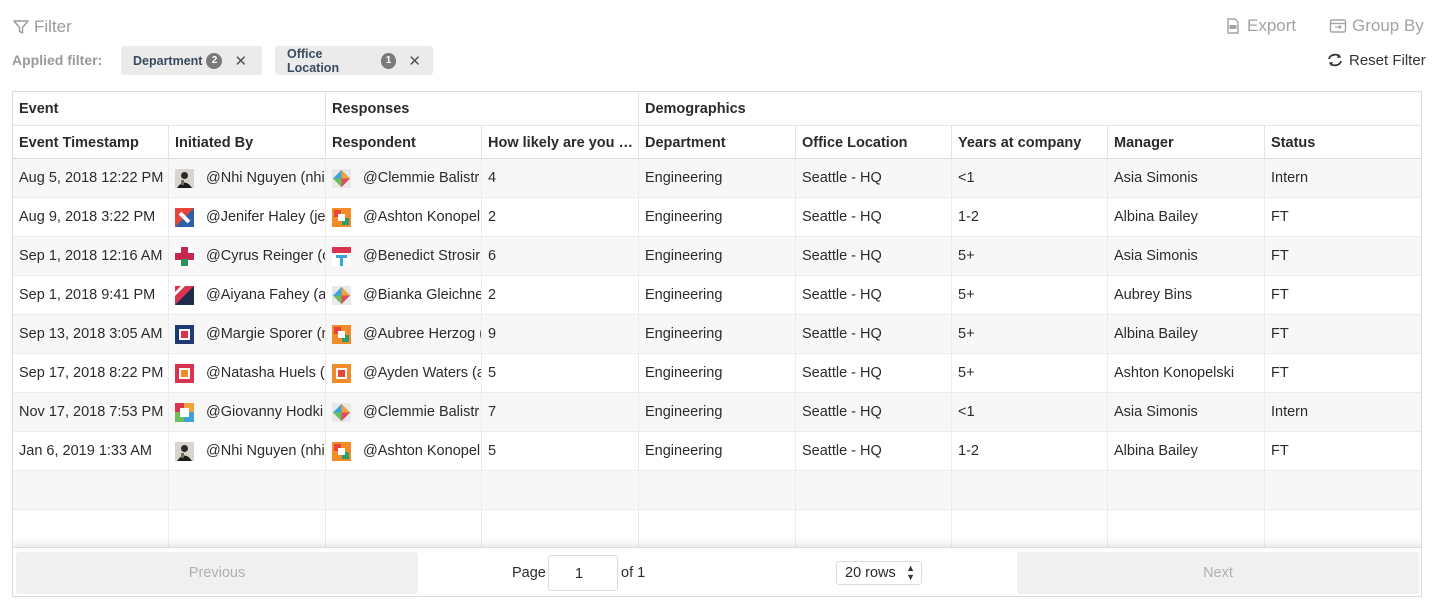 The width and height of the screenshot is (1439, 614). Describe the element at coordinates (214, 60) in the screenshot. I see `chip-count-badge: 2` at that location.